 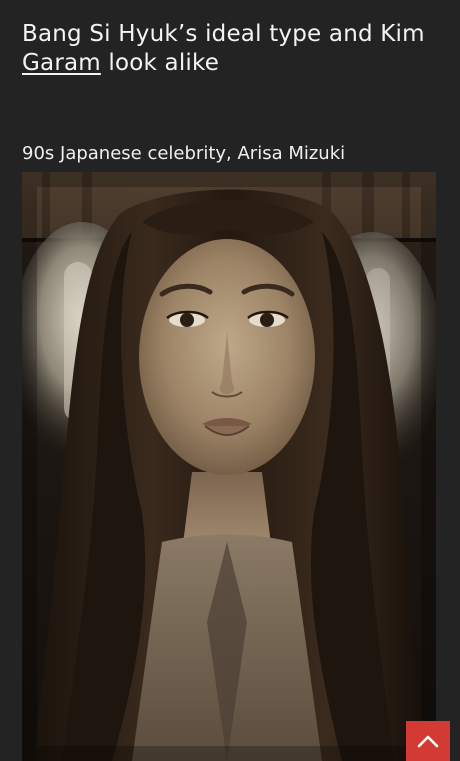 I want to click on chevron-up-icon, so click(x=428, y=741).